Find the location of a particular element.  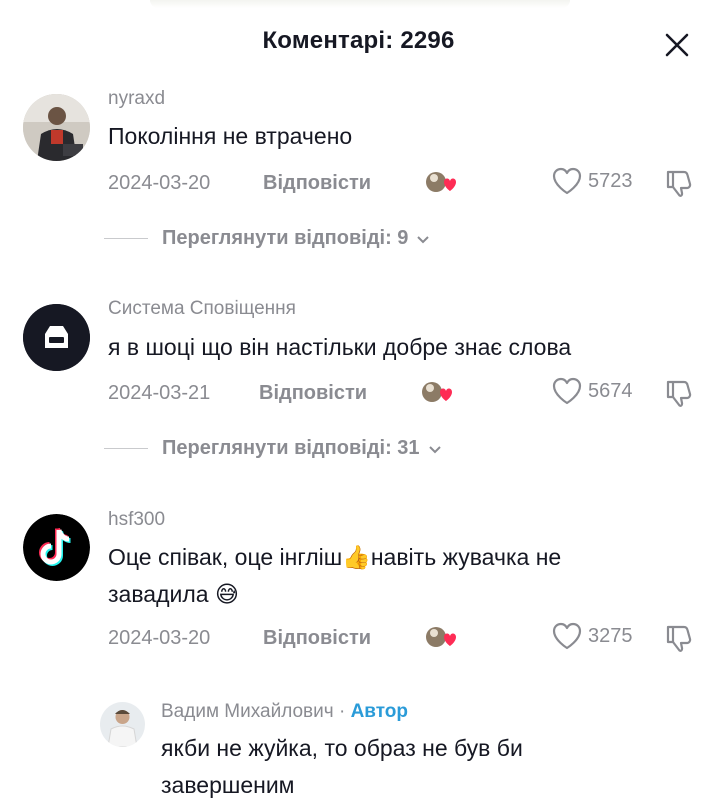

comment-username: nyraxd is located at coordinates (136, 99).